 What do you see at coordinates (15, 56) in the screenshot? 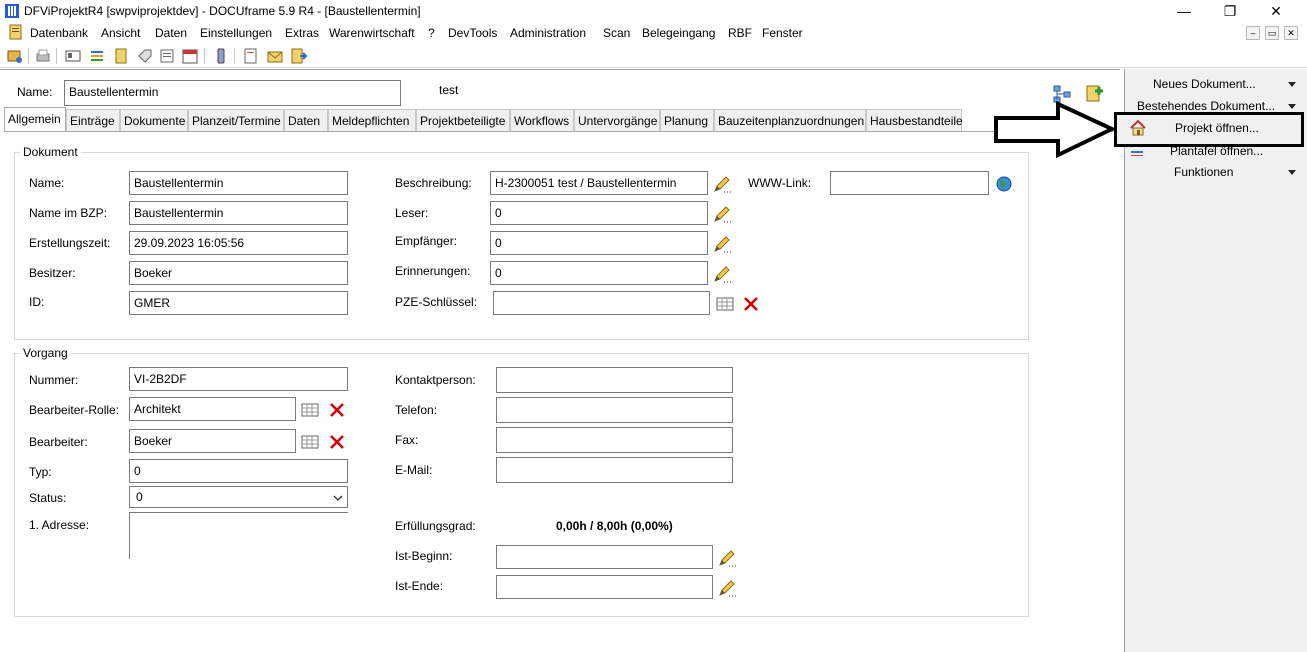
I see `connect-icon` at bounding box center [15, 56].